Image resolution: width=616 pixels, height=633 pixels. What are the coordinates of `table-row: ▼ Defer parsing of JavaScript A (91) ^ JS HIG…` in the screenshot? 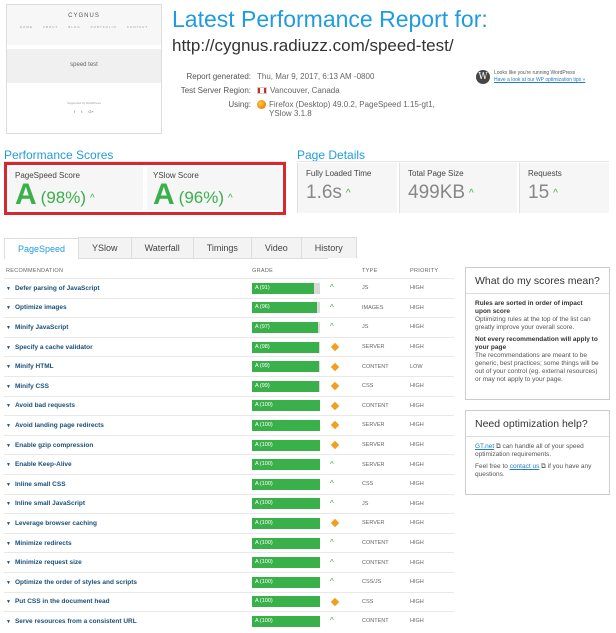 It's located at (229, 288).